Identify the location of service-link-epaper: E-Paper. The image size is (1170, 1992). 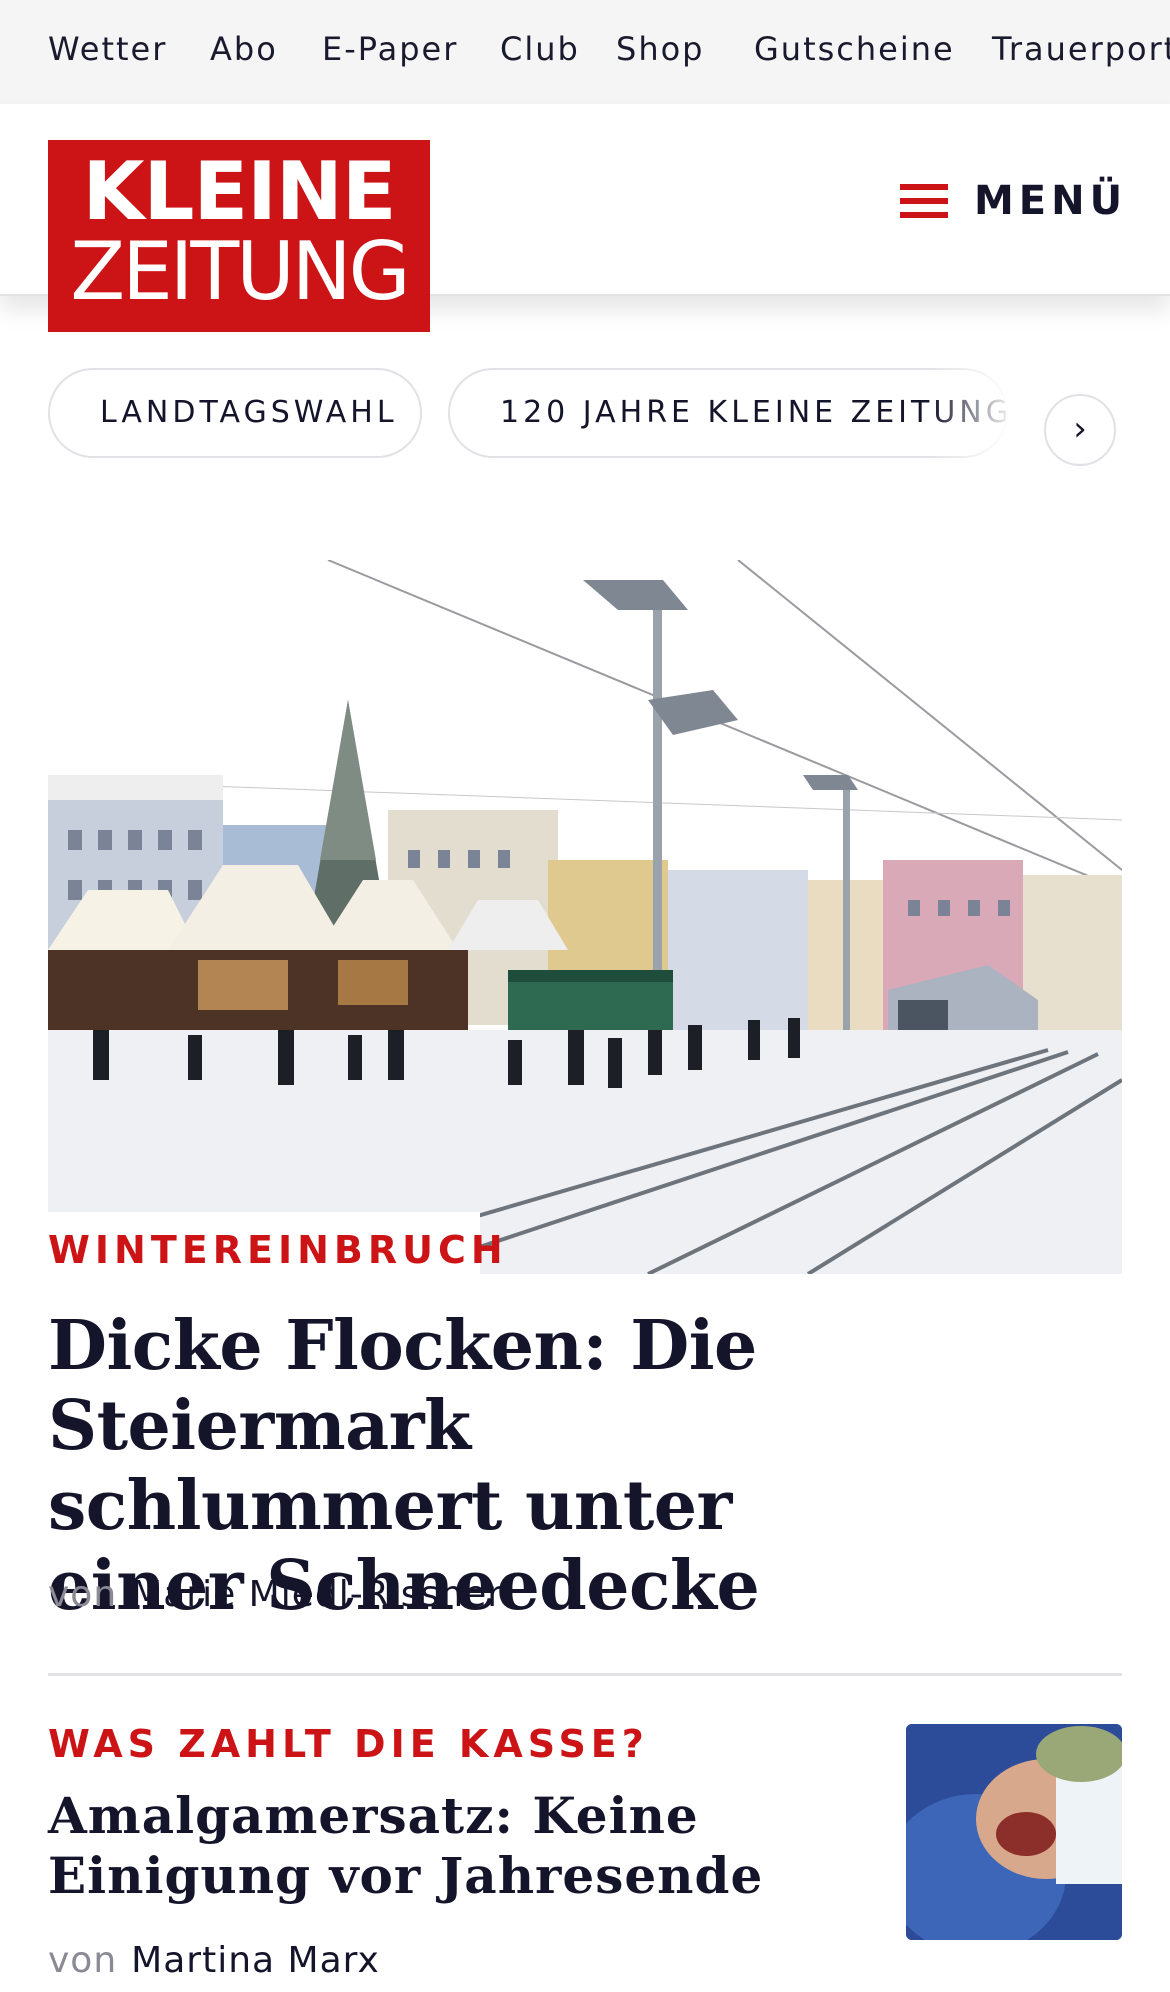
(390, 49).